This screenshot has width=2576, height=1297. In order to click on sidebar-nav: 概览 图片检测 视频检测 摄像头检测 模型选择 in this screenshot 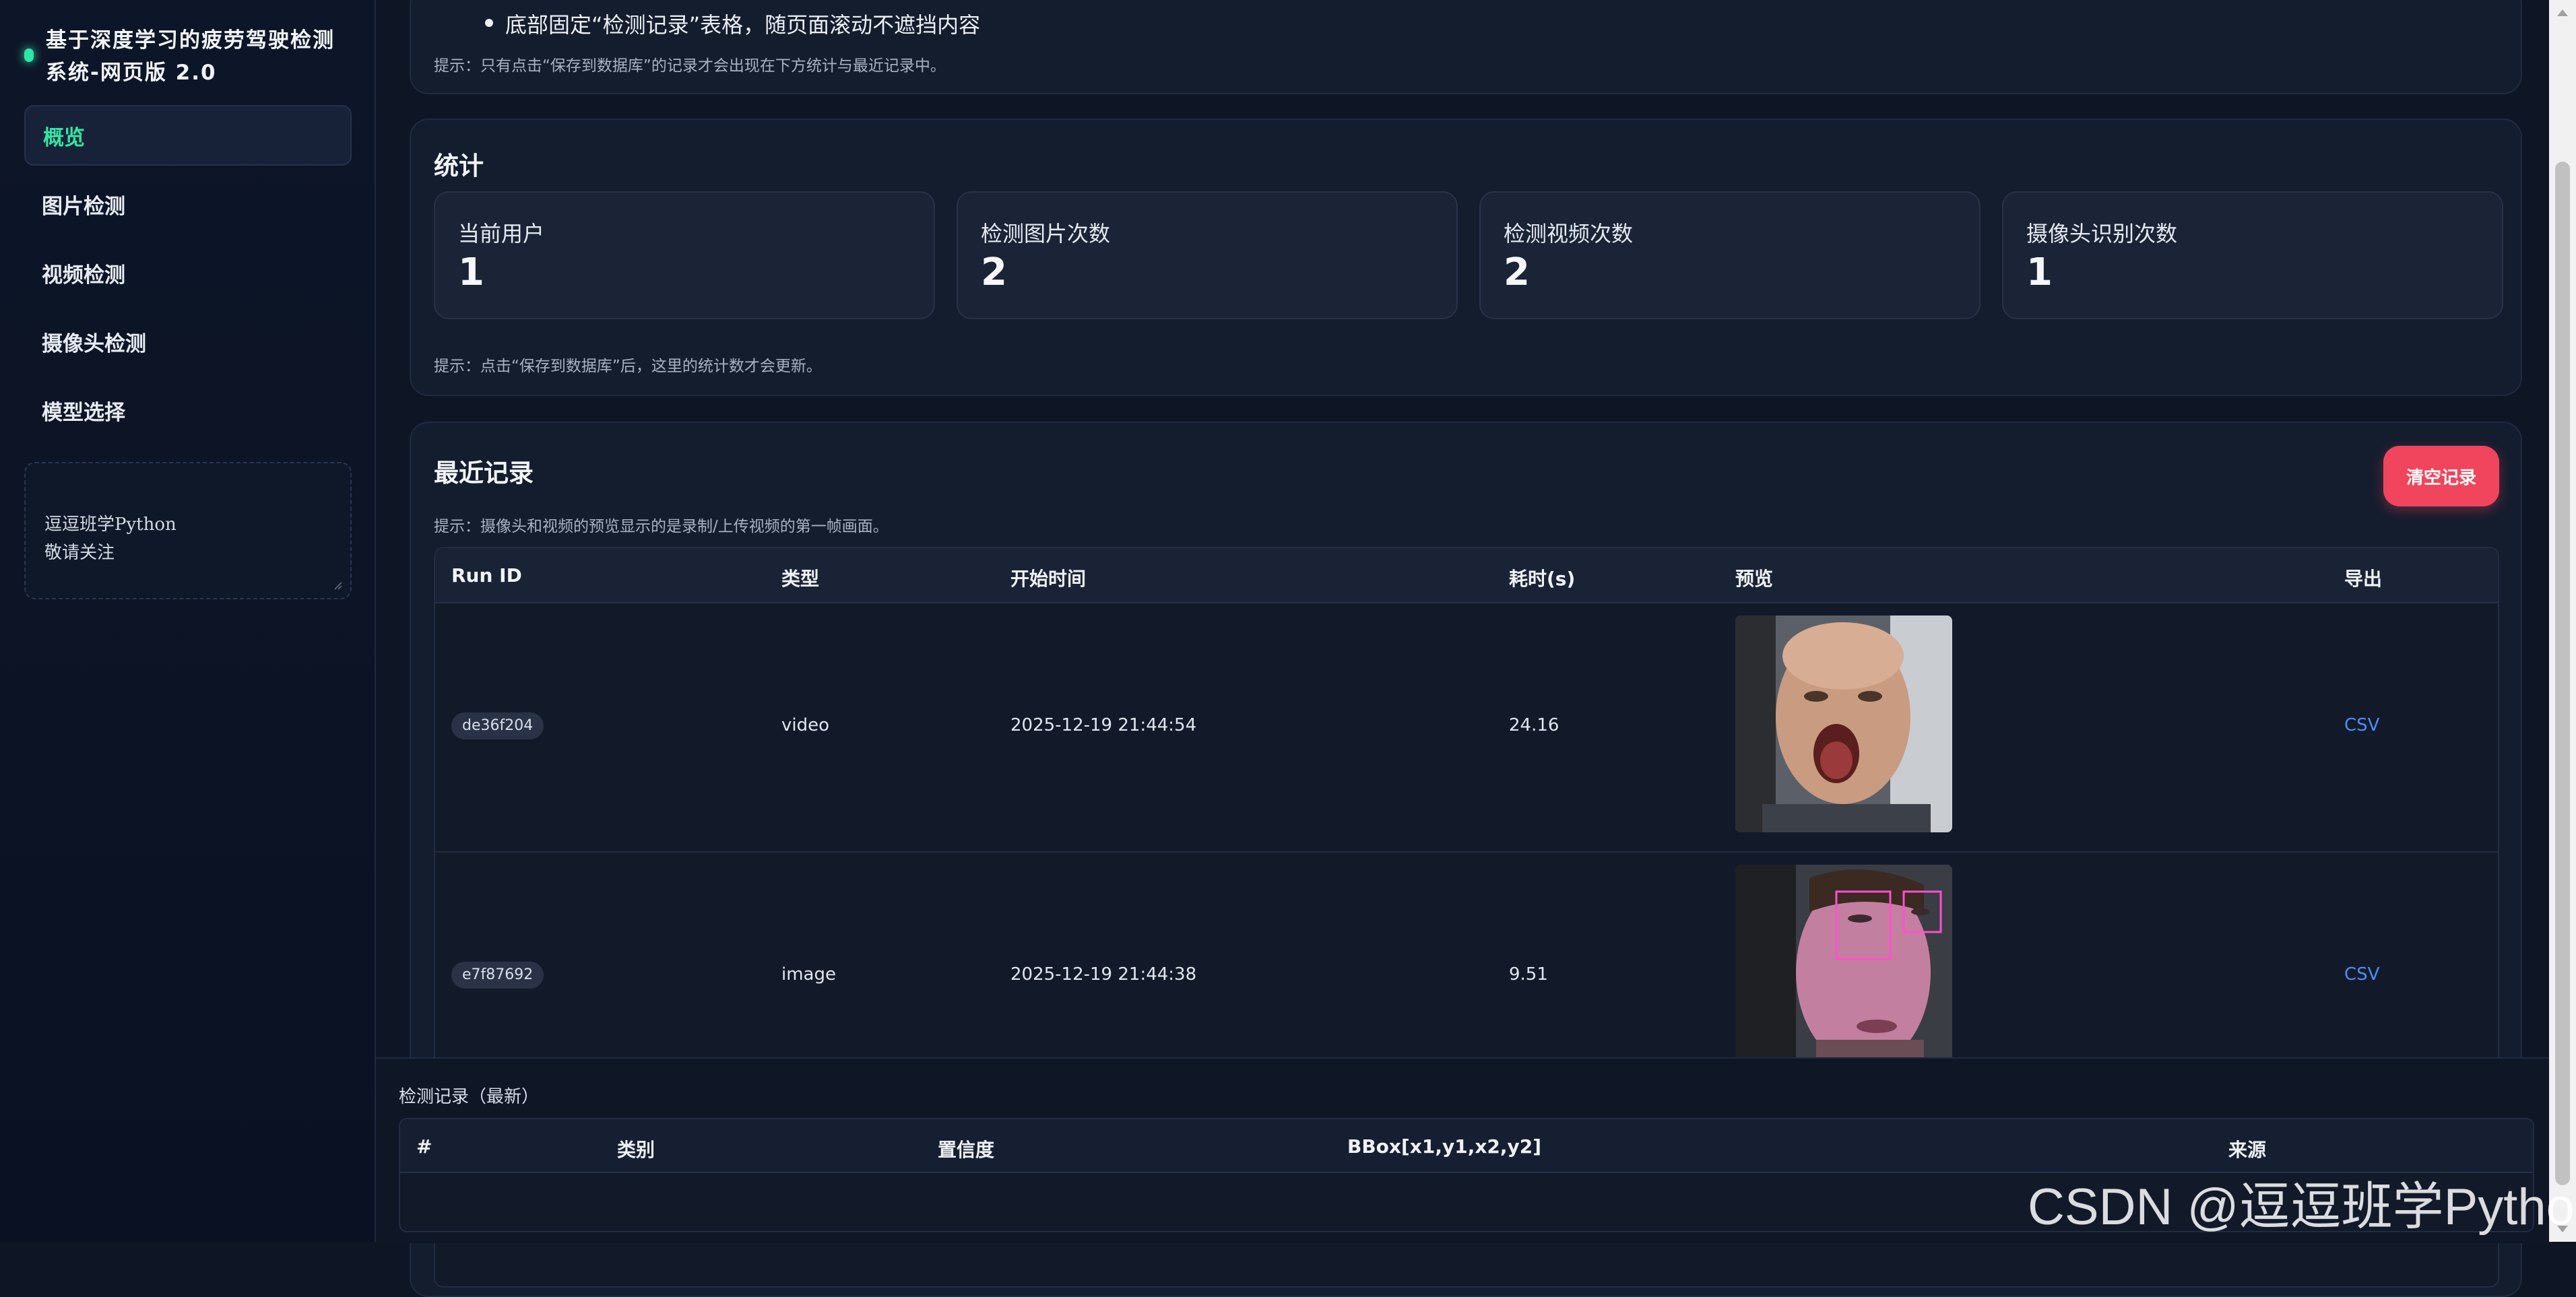, I will do `click(188, 276)`.